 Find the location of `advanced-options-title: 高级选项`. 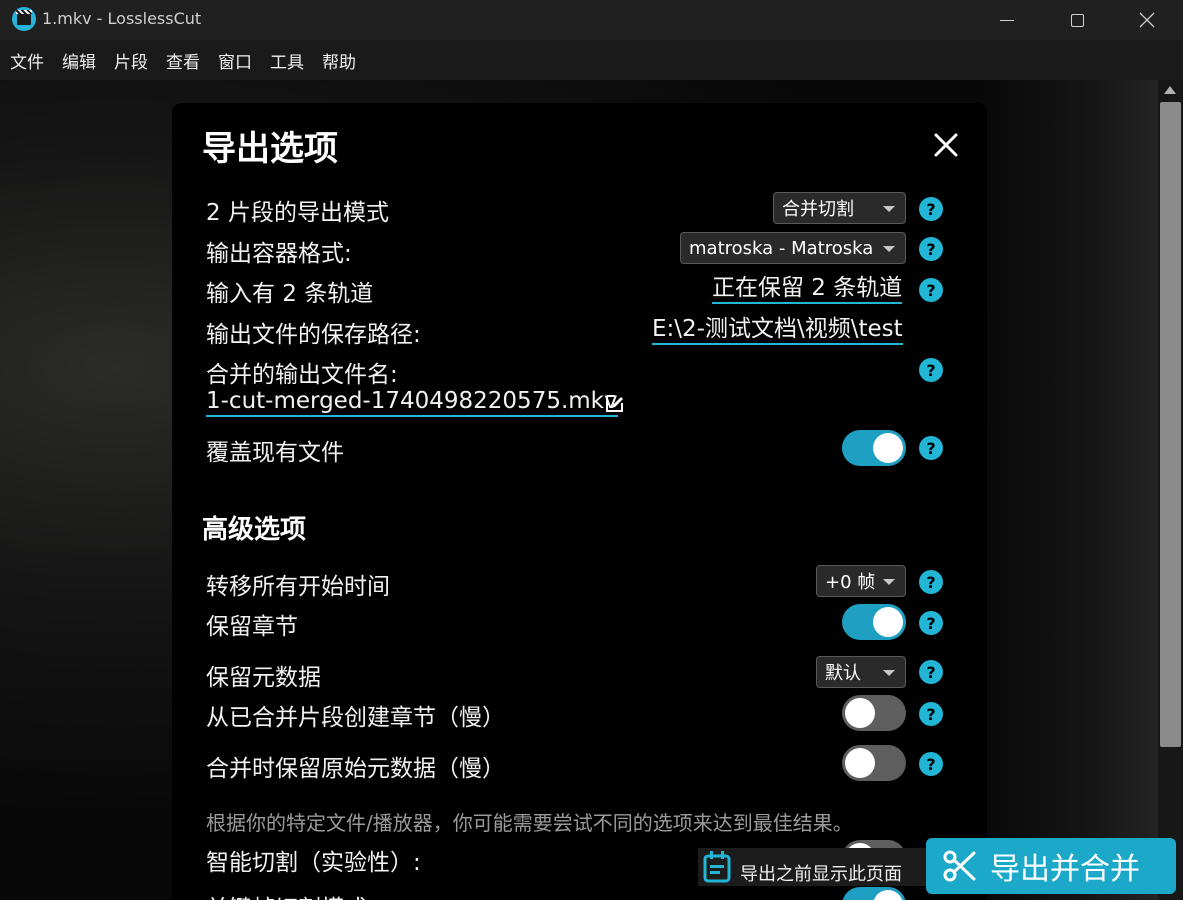

advanced-options-title: 高级选项 is located at coordinates (254, 530).